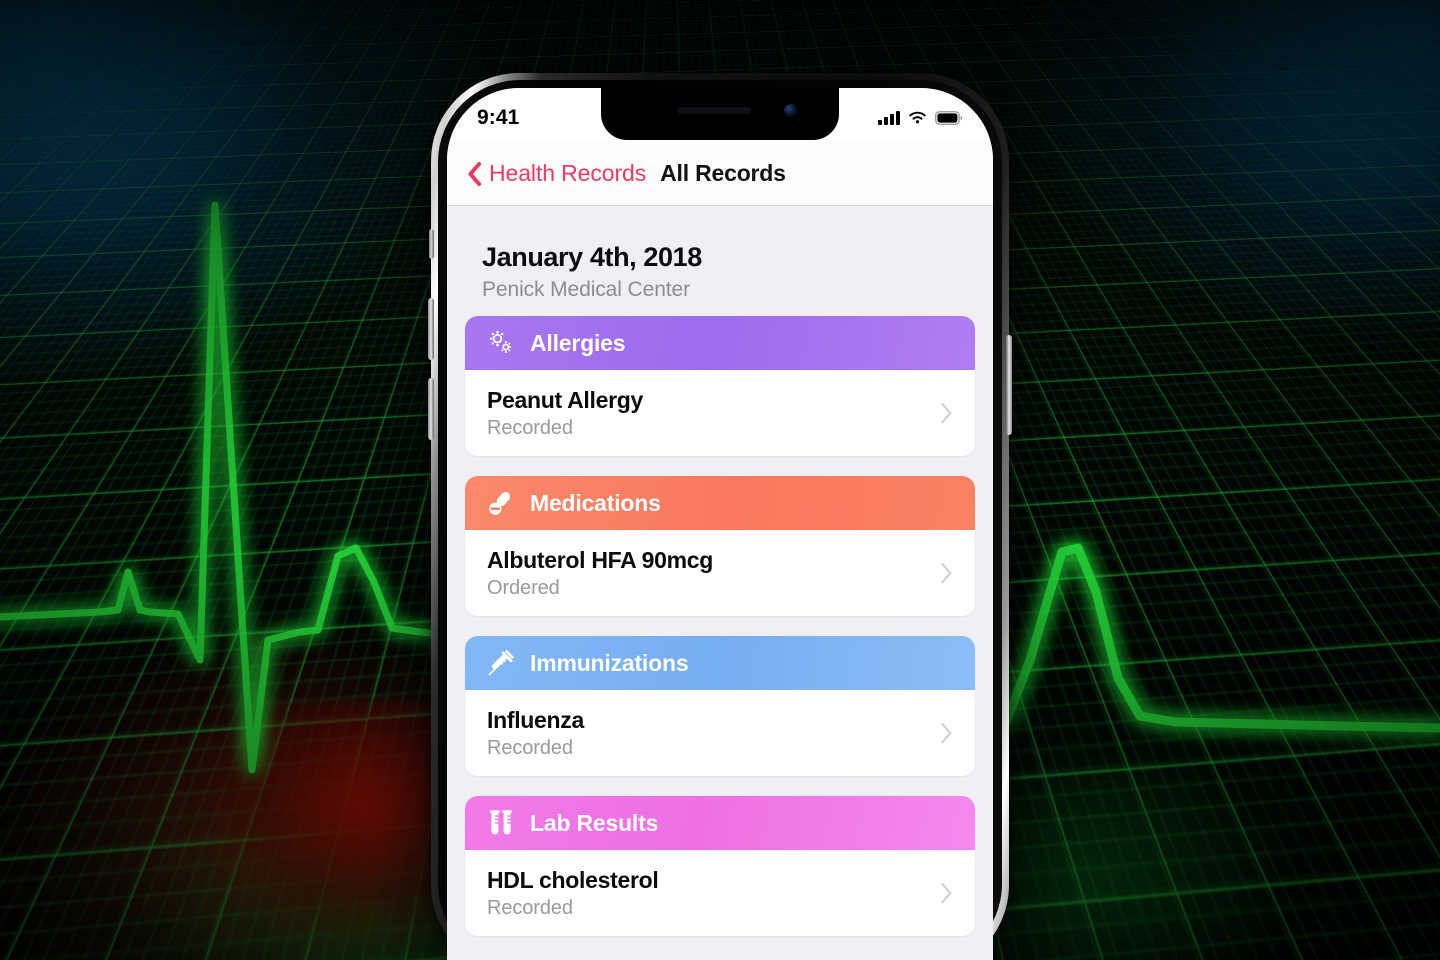  Describe the element at coordinates (600, 559) in the screenshot. I see `record-name: Albuterol HFA 90mcg` at that location.